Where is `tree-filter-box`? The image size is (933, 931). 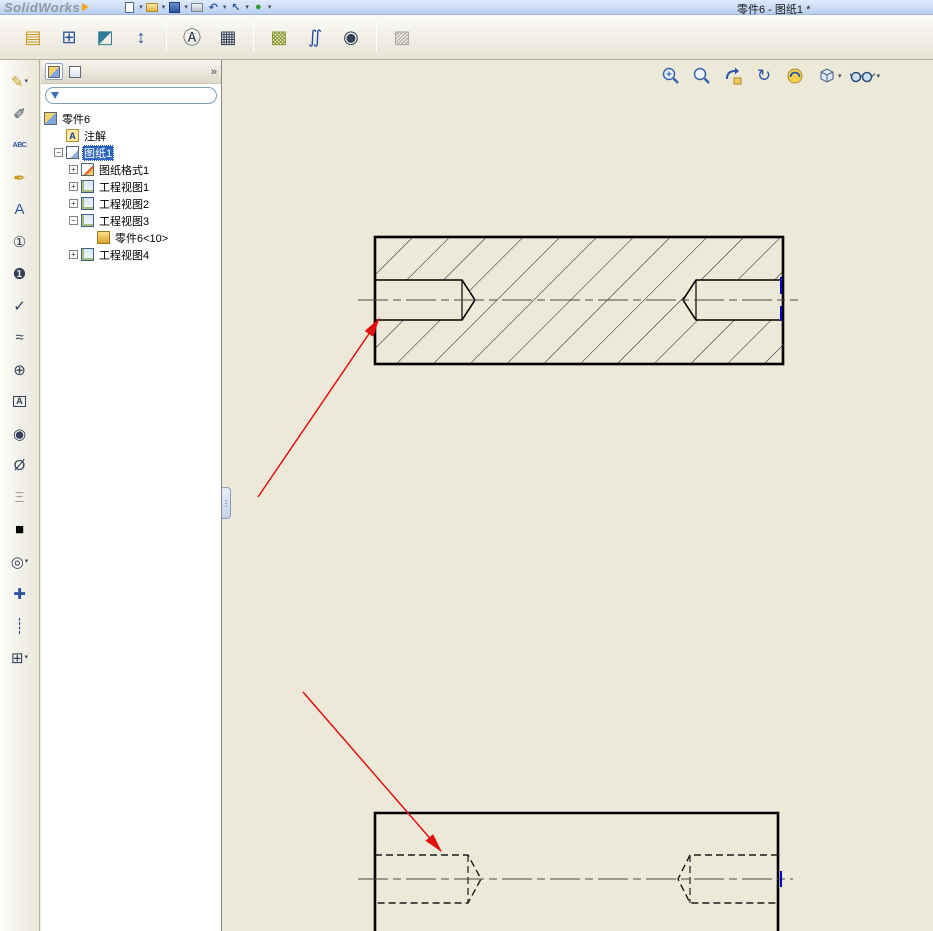
tree-filter-box is located at coordinates (131, 95).